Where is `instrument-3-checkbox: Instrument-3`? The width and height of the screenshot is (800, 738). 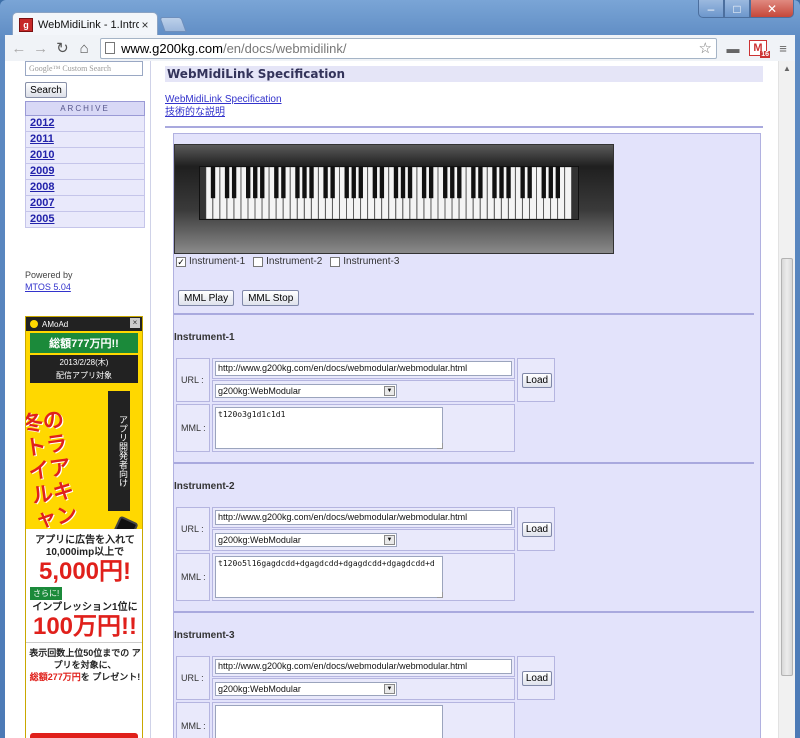 instrument-3-checkbox: Instrument-3 is located at coordinates (364, 261).